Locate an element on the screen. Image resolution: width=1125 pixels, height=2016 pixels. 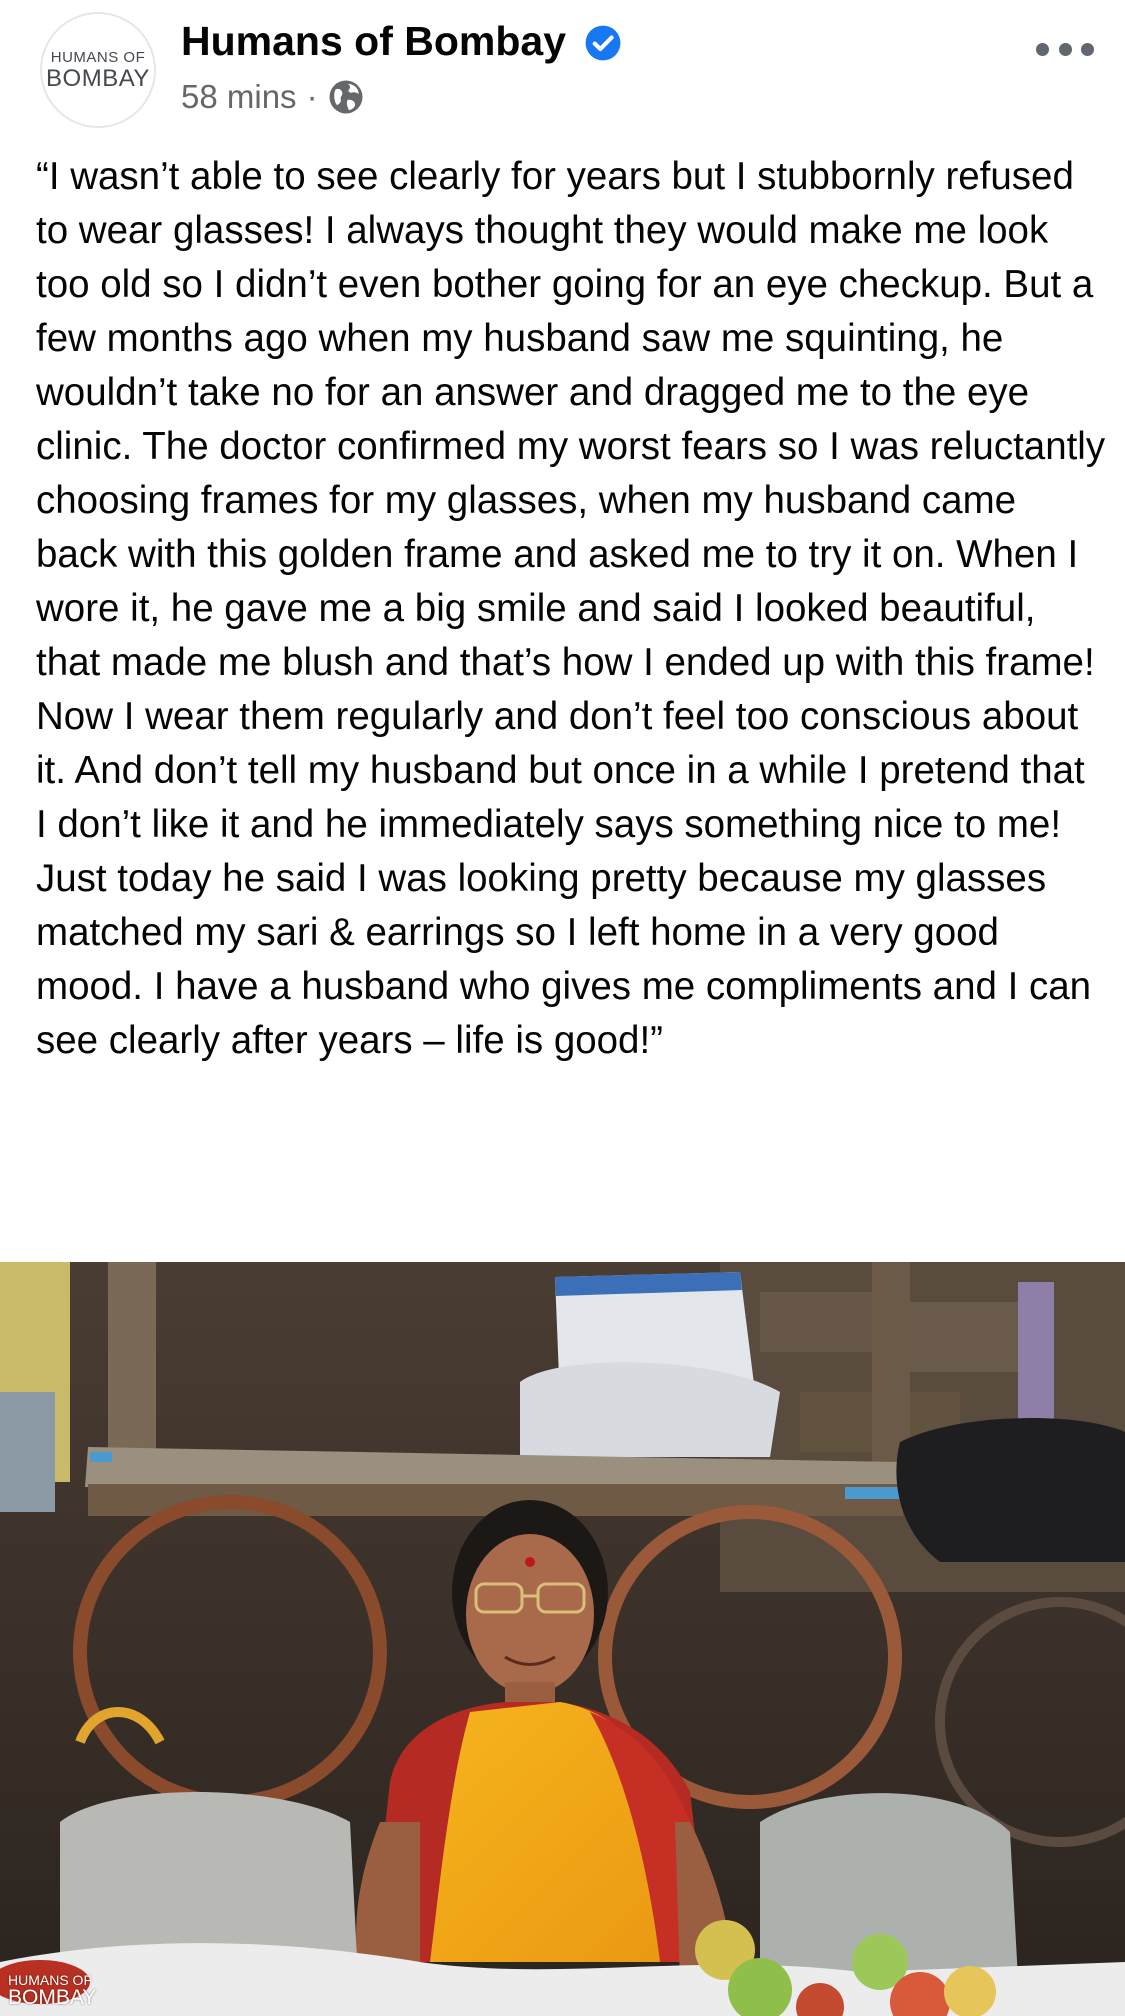
avatar-text-line2: BOMBAY is located at coordinates (98, 78).